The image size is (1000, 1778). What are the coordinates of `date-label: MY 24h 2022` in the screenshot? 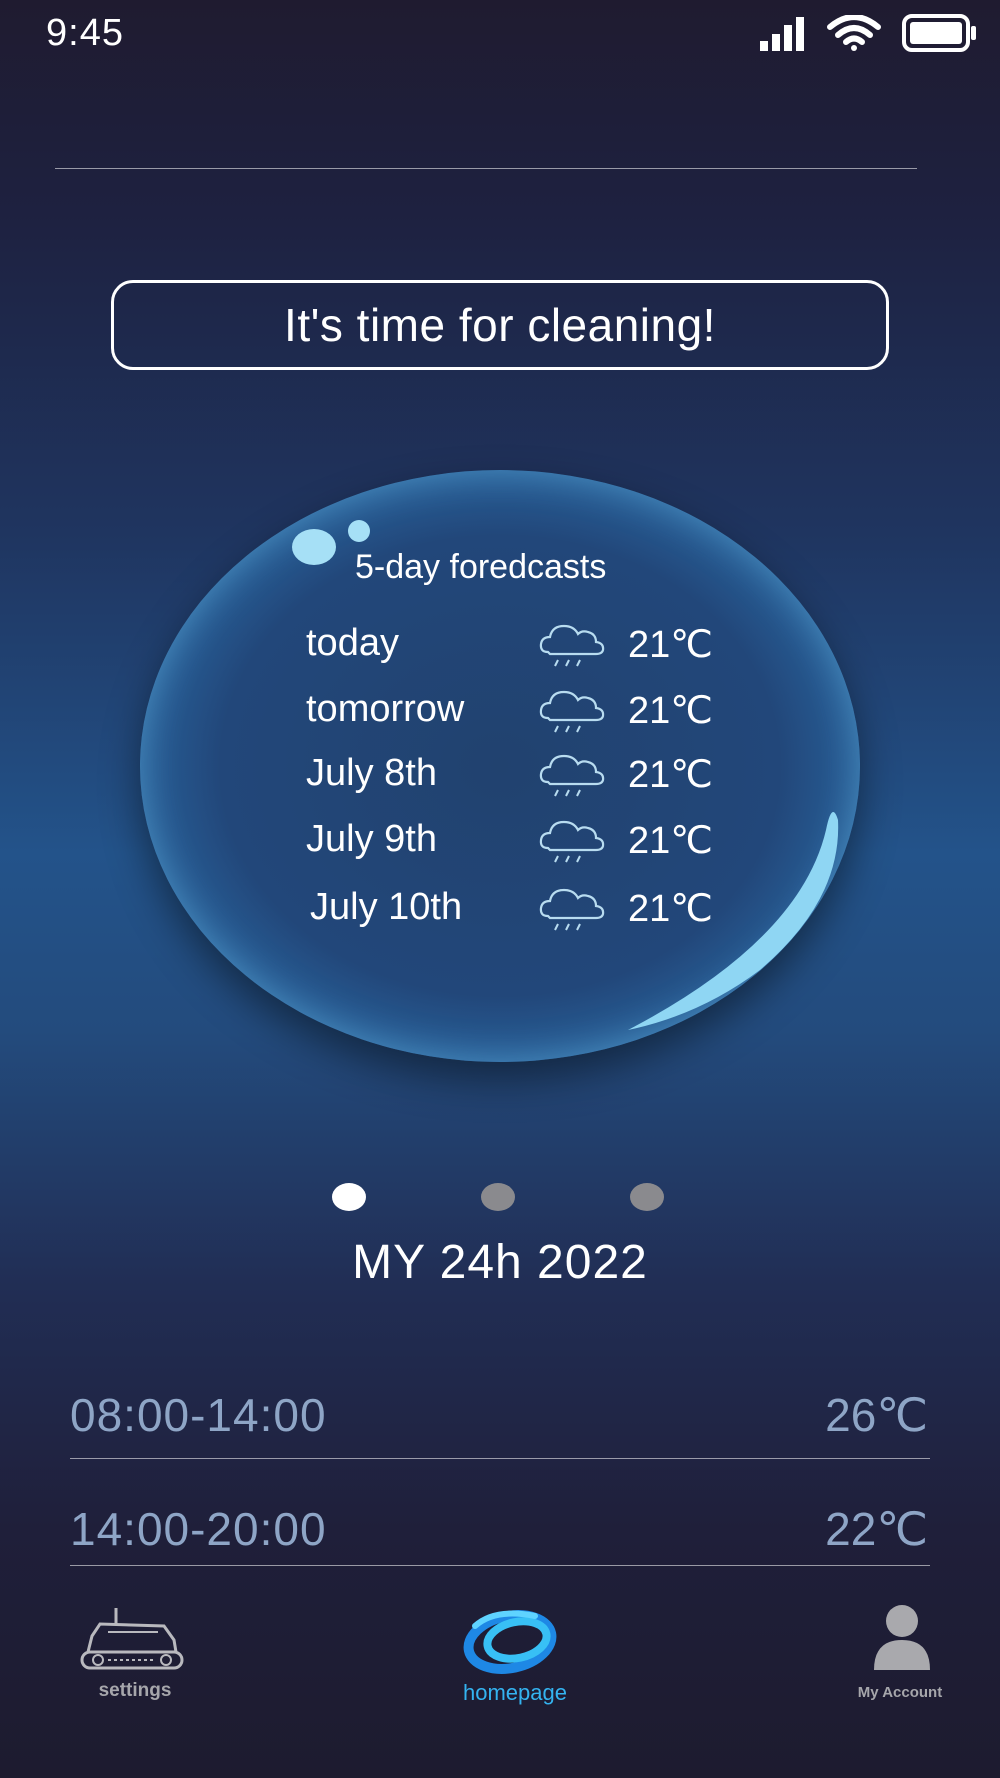 It's located at (500, 1262).